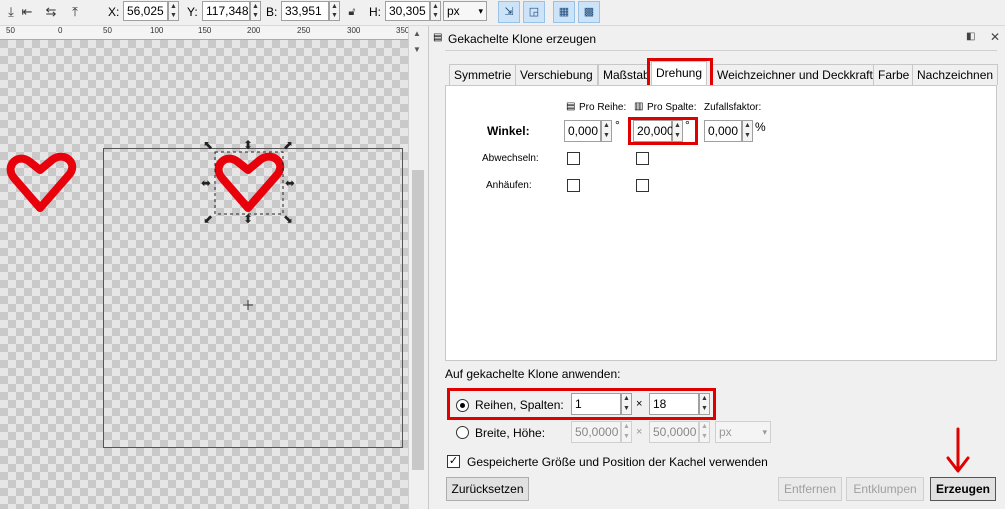 This screenshot has width=1005, height=509. Describe the element at coordinates (885, 489) in the screenshot. I see `unclump-button: Entklumpen` at that location.